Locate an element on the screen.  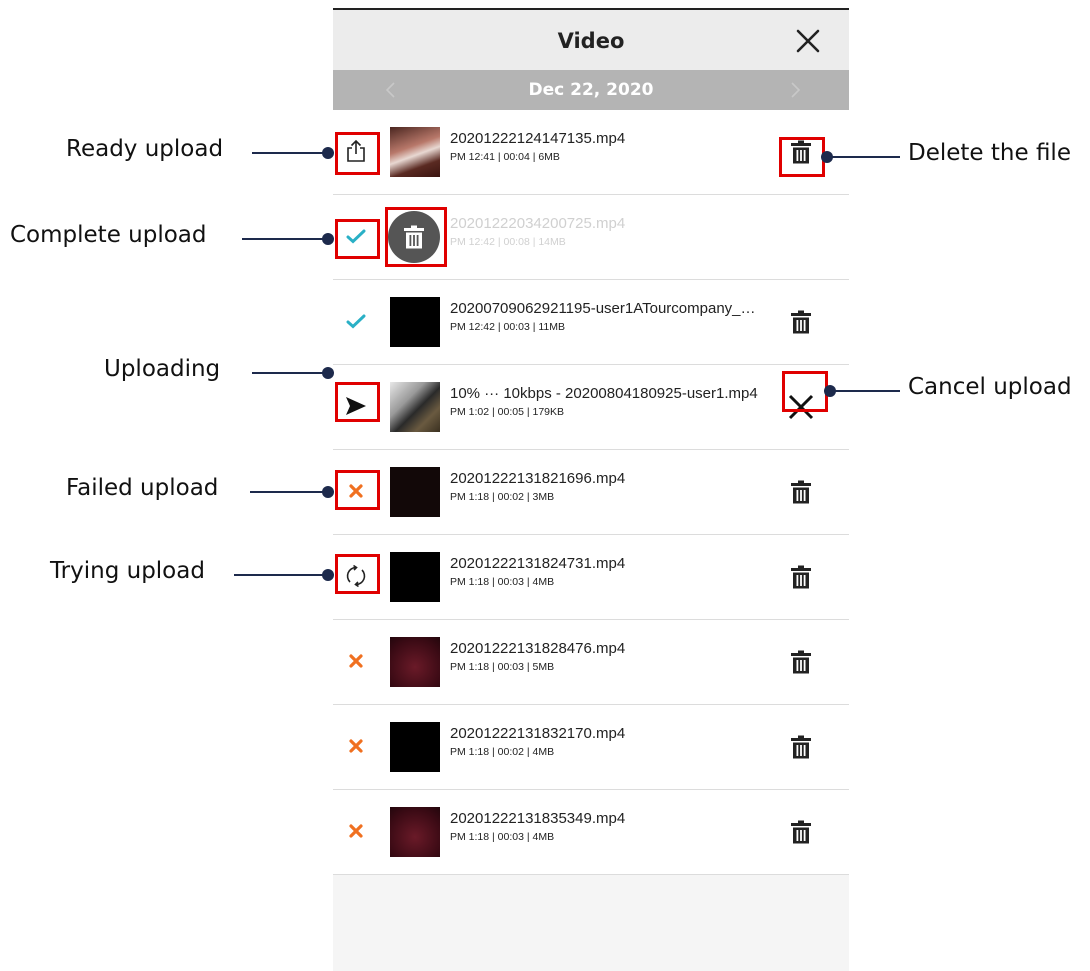
video-filename: 20201222131832170.mp4 is located at coordinates (538, 733).